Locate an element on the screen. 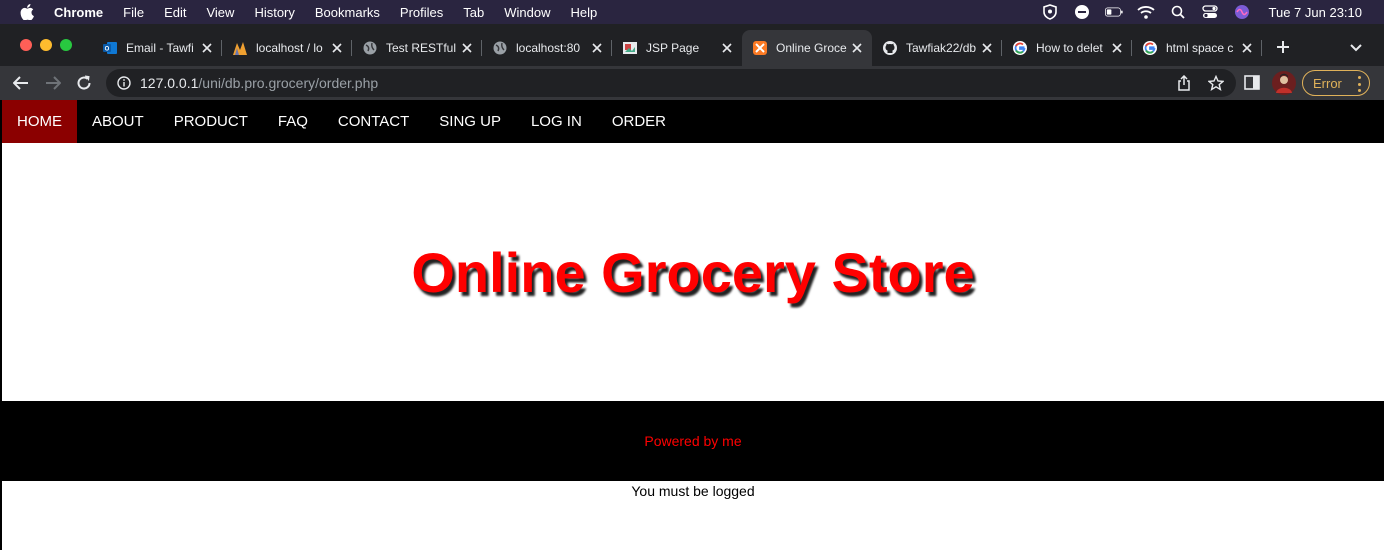 The height and width of the screenshot is (550, 1384). tab-email: O Email - Tawfi is located at coordinates (157, 48).